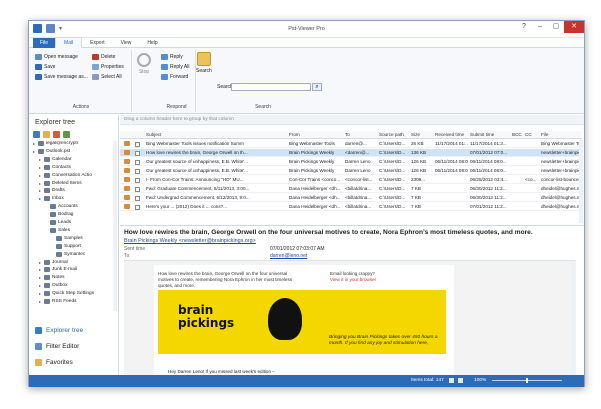  Describe the element at coordinates (67, 238) in the screenshot. I see `tree-node: Samples` at that location.